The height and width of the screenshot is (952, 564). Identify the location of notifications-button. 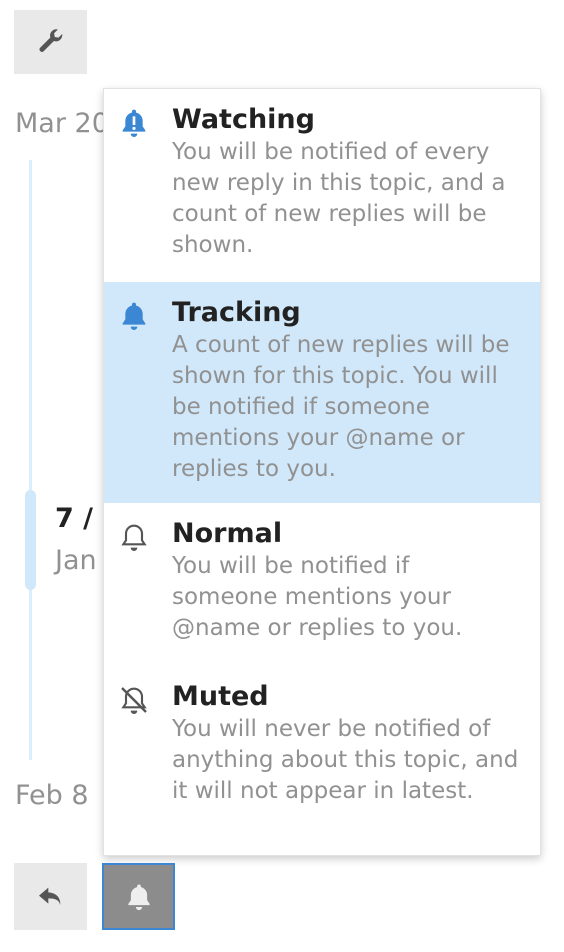
(138, 896).